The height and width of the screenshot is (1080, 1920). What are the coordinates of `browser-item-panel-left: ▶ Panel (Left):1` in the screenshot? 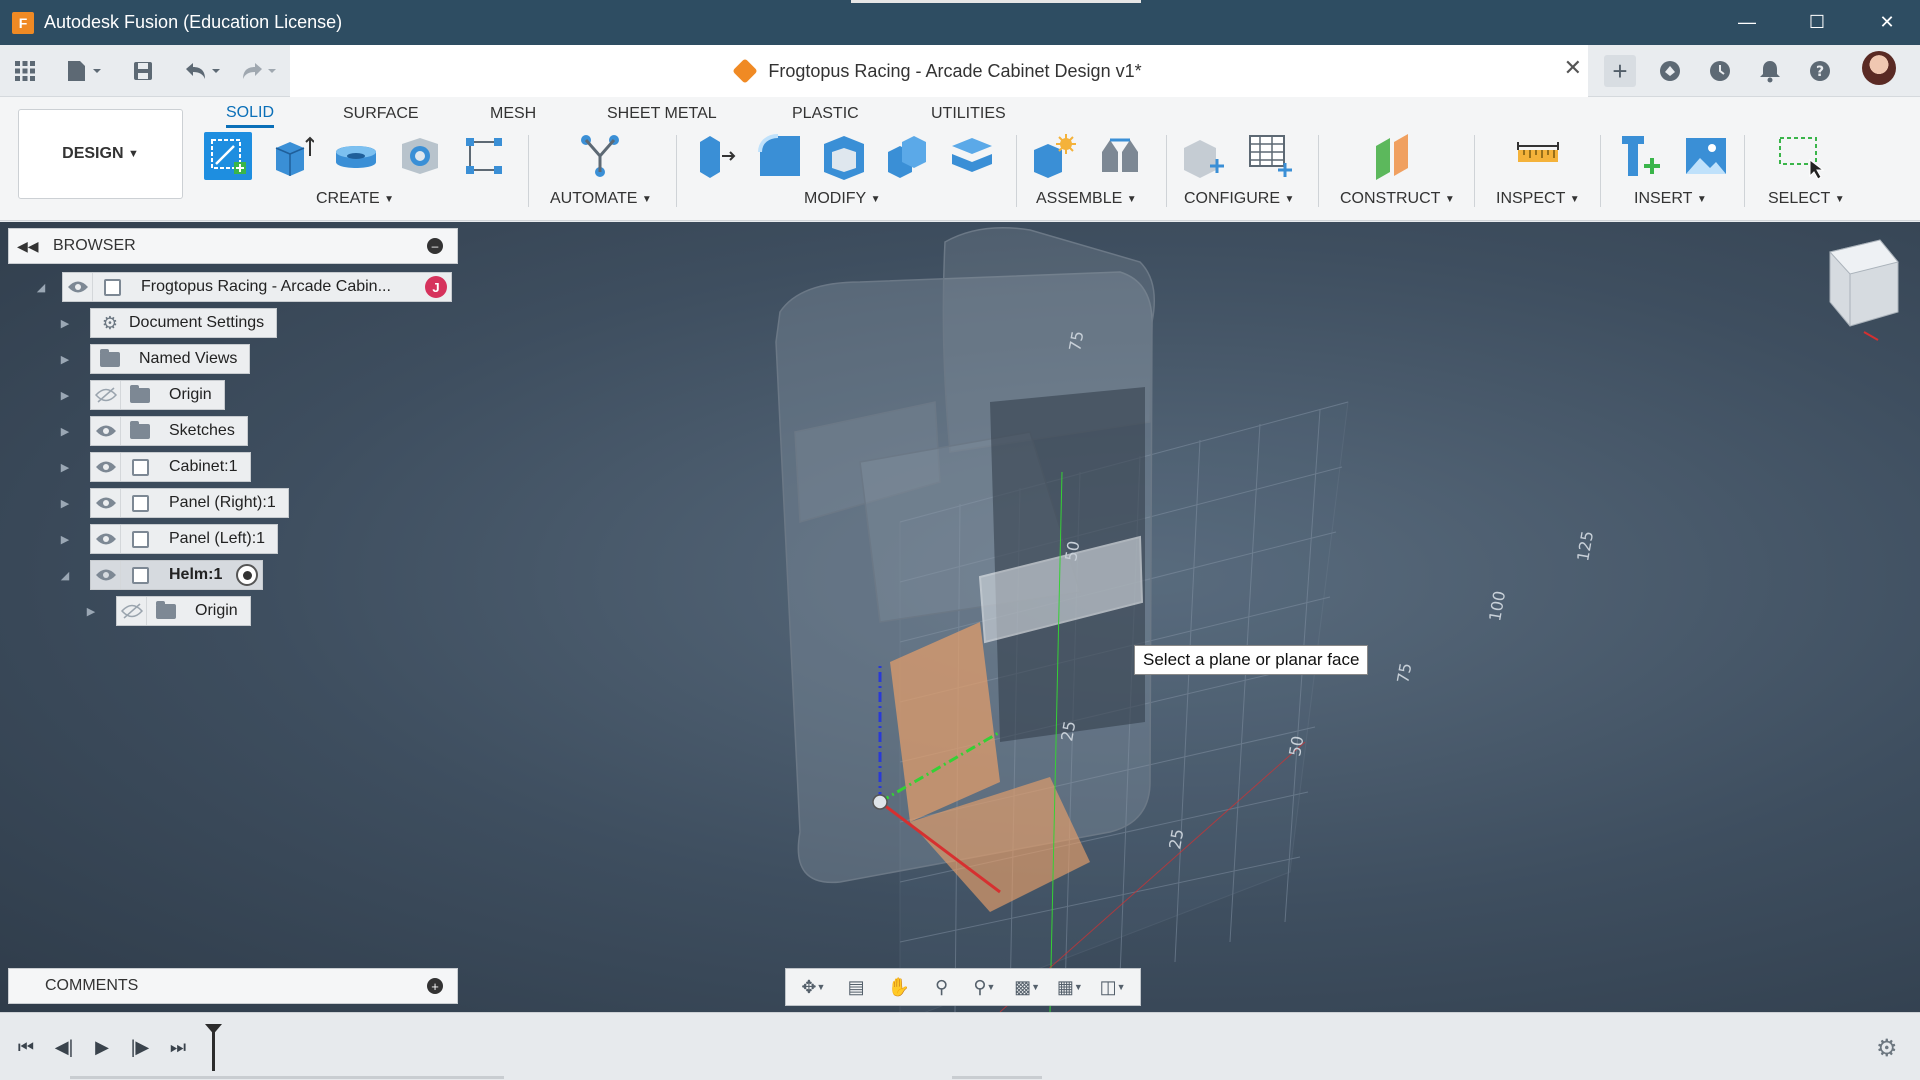 It's located at (168, 539).